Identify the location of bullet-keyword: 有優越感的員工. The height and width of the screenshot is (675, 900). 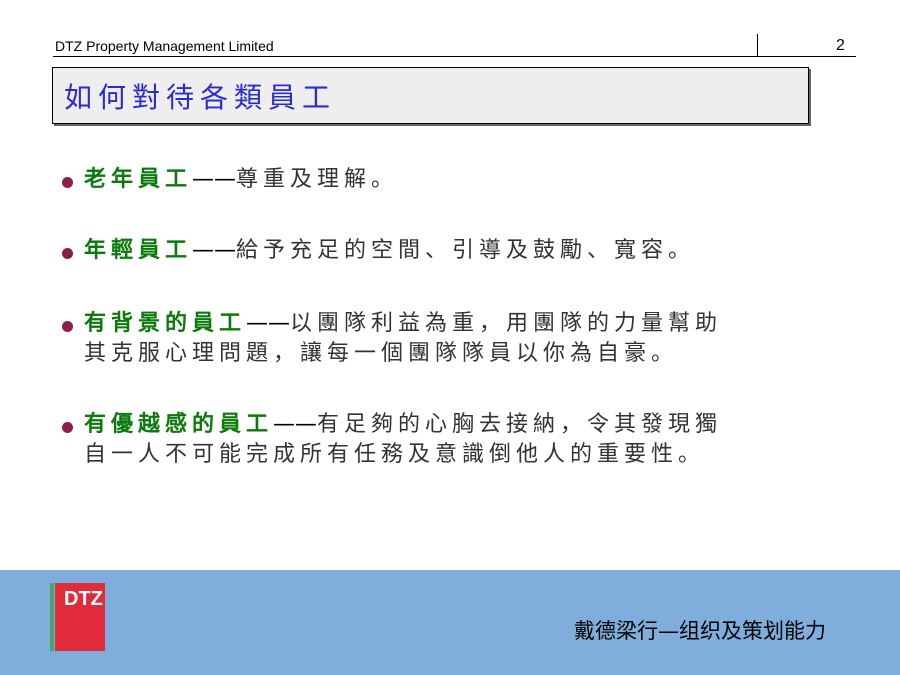
(179, 424).